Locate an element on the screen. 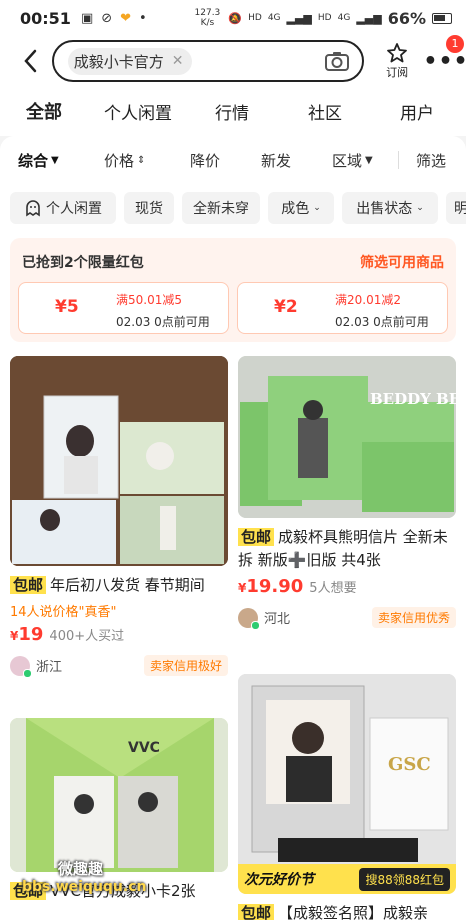 The width and height of the screenshot is (466, 920). chip-in-stock-label: 现货 is located at coordinates (149, 209).